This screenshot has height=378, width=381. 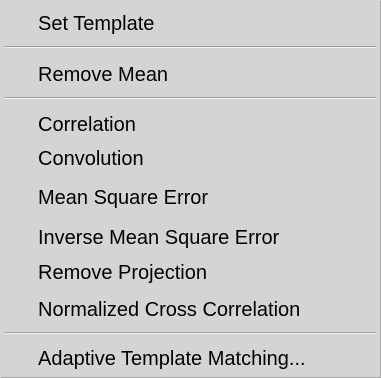 I want to click on menu-item-correlation: Correlation, so click(x=204, y=125).